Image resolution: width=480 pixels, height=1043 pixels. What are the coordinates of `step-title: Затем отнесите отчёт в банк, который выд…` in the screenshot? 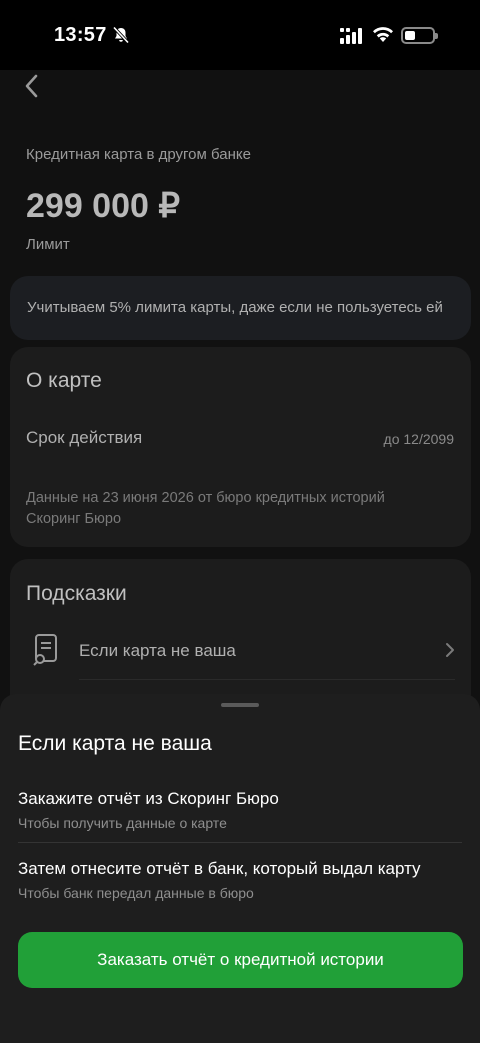 It's located at (219, 868).